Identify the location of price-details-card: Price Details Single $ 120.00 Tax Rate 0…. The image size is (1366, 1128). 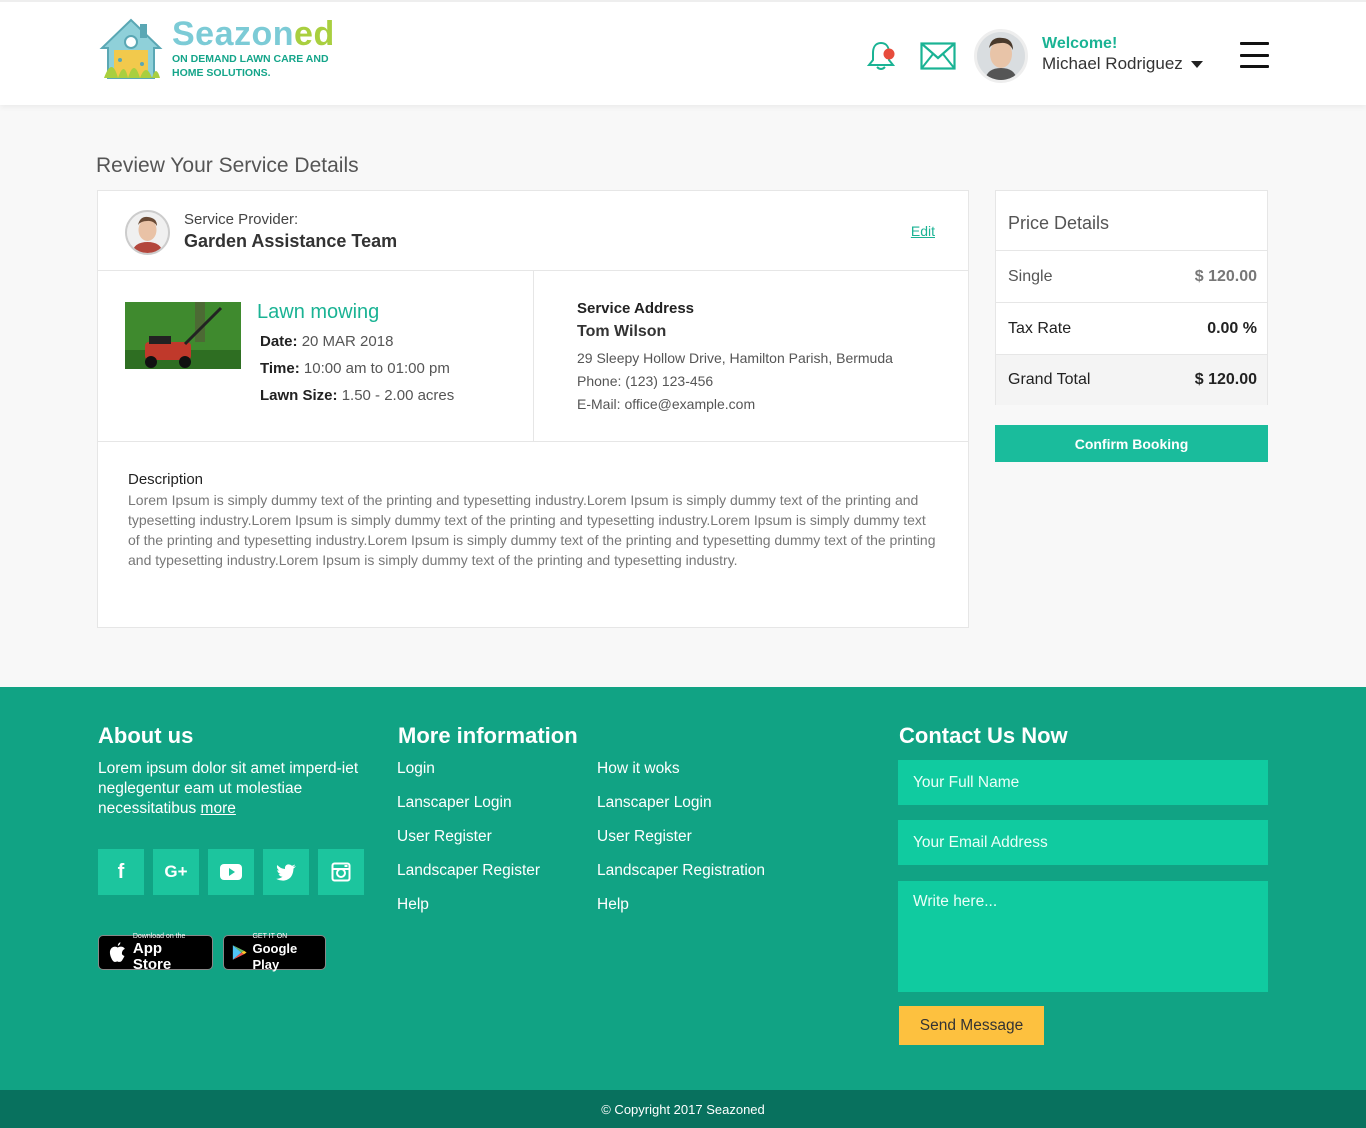
(1131, 297).